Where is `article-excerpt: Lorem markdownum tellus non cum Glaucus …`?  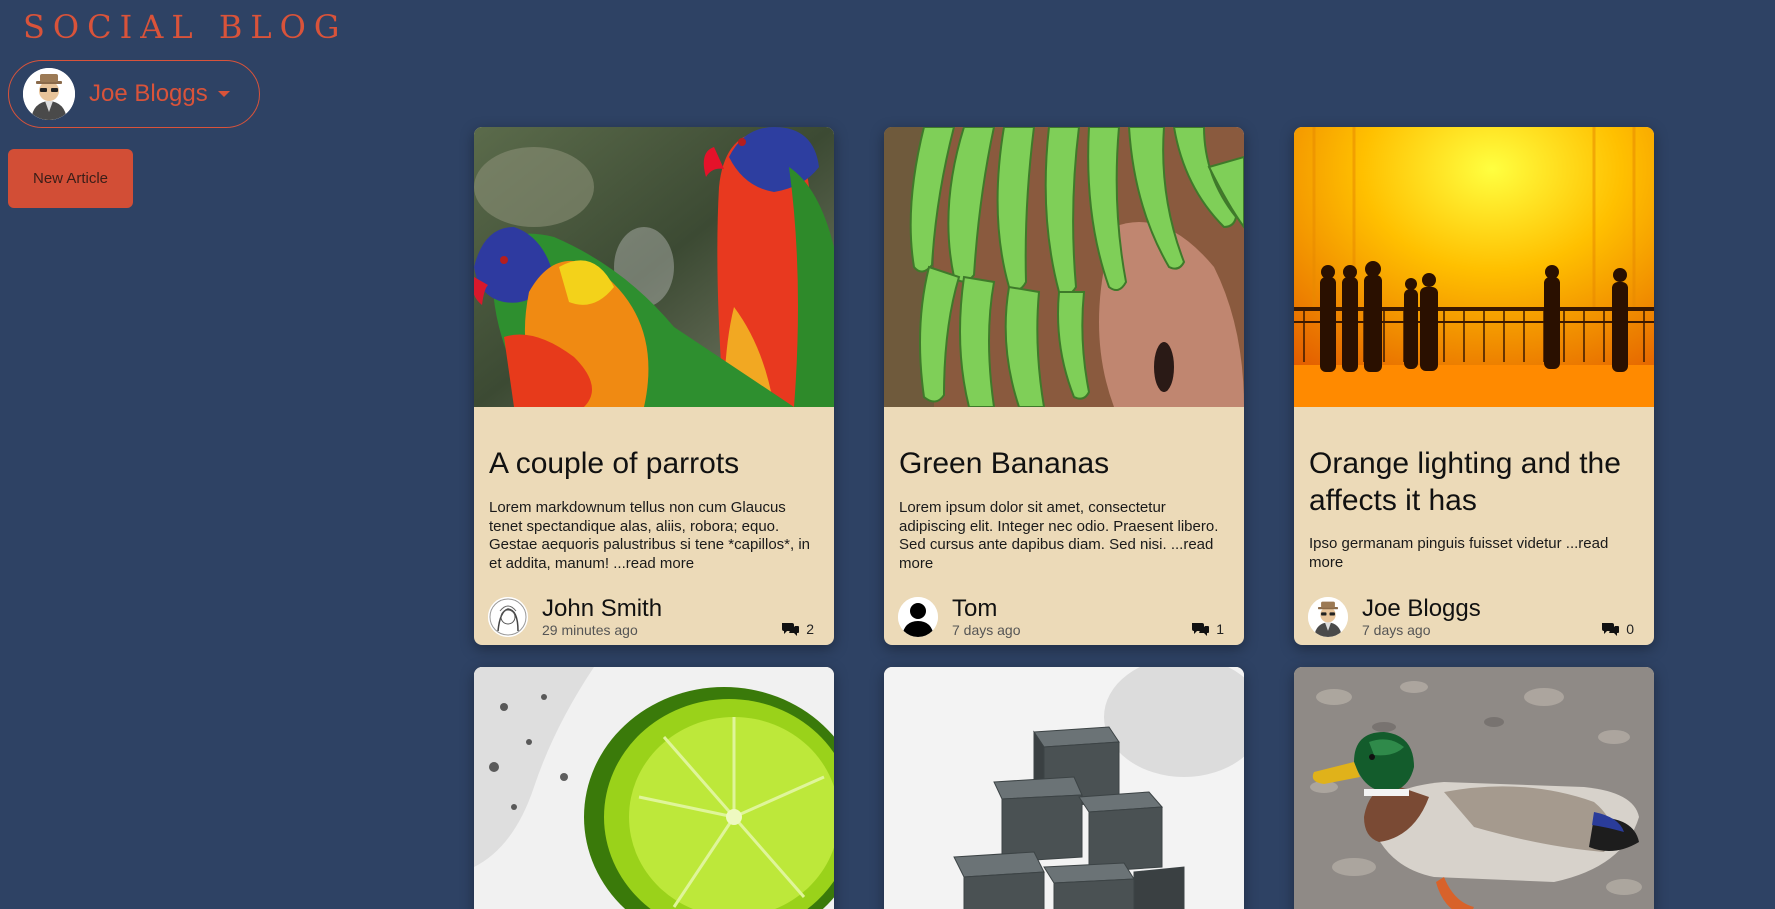
article-excerpt: Lorem markdownum tellus non cum Glaucus … is located at coordinates (650, 535).